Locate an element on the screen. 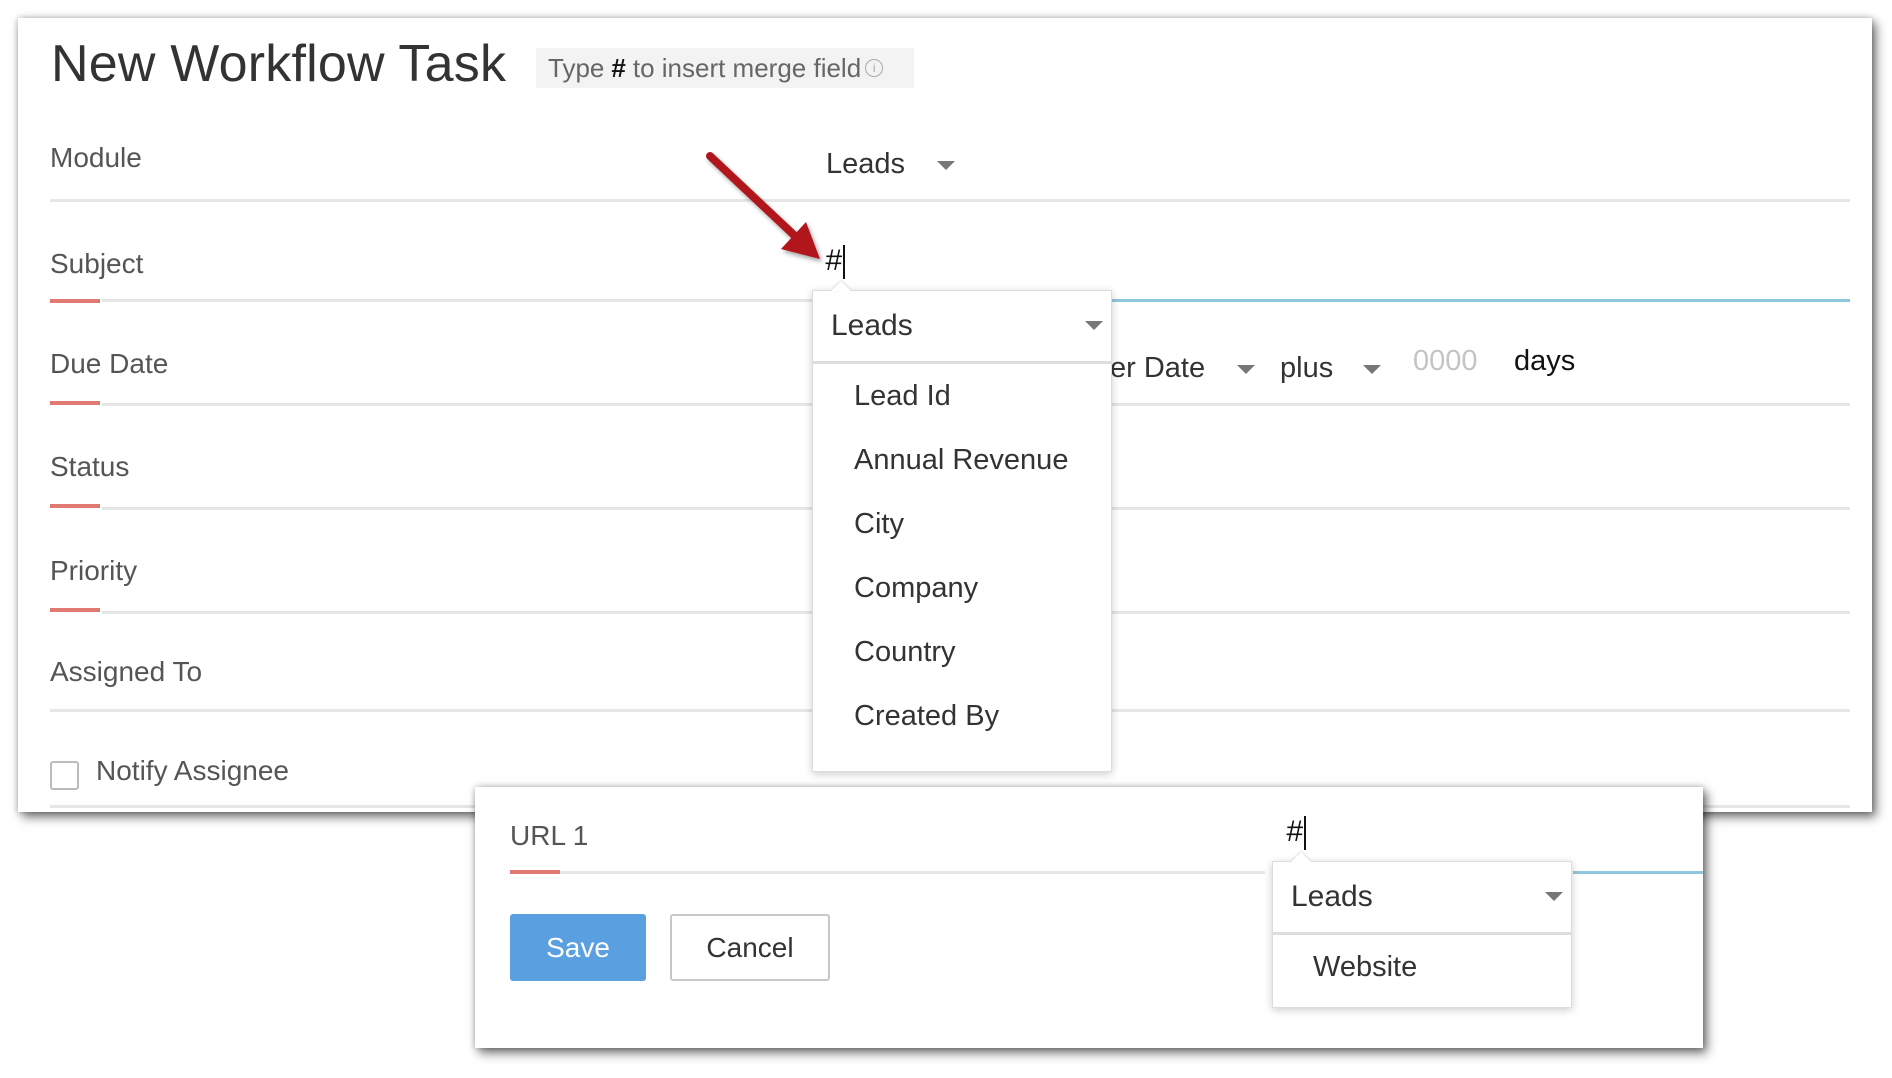 Image resolution: width=1892 pixels, height=1078 pixels. url-merge-field-dropdown: Leads Website is located at coordinates (1422, 930).